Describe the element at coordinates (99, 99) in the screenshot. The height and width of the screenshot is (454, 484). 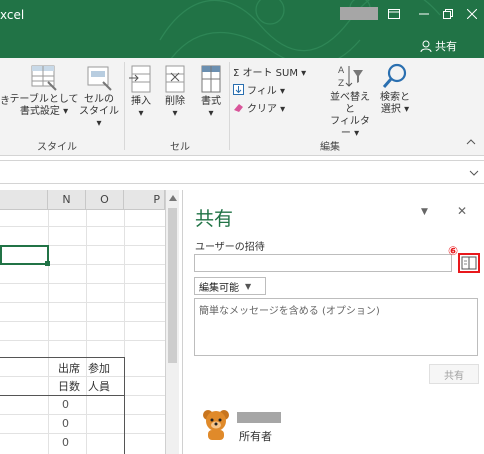
I see `cell-styles-label-1: セルの` at that location.